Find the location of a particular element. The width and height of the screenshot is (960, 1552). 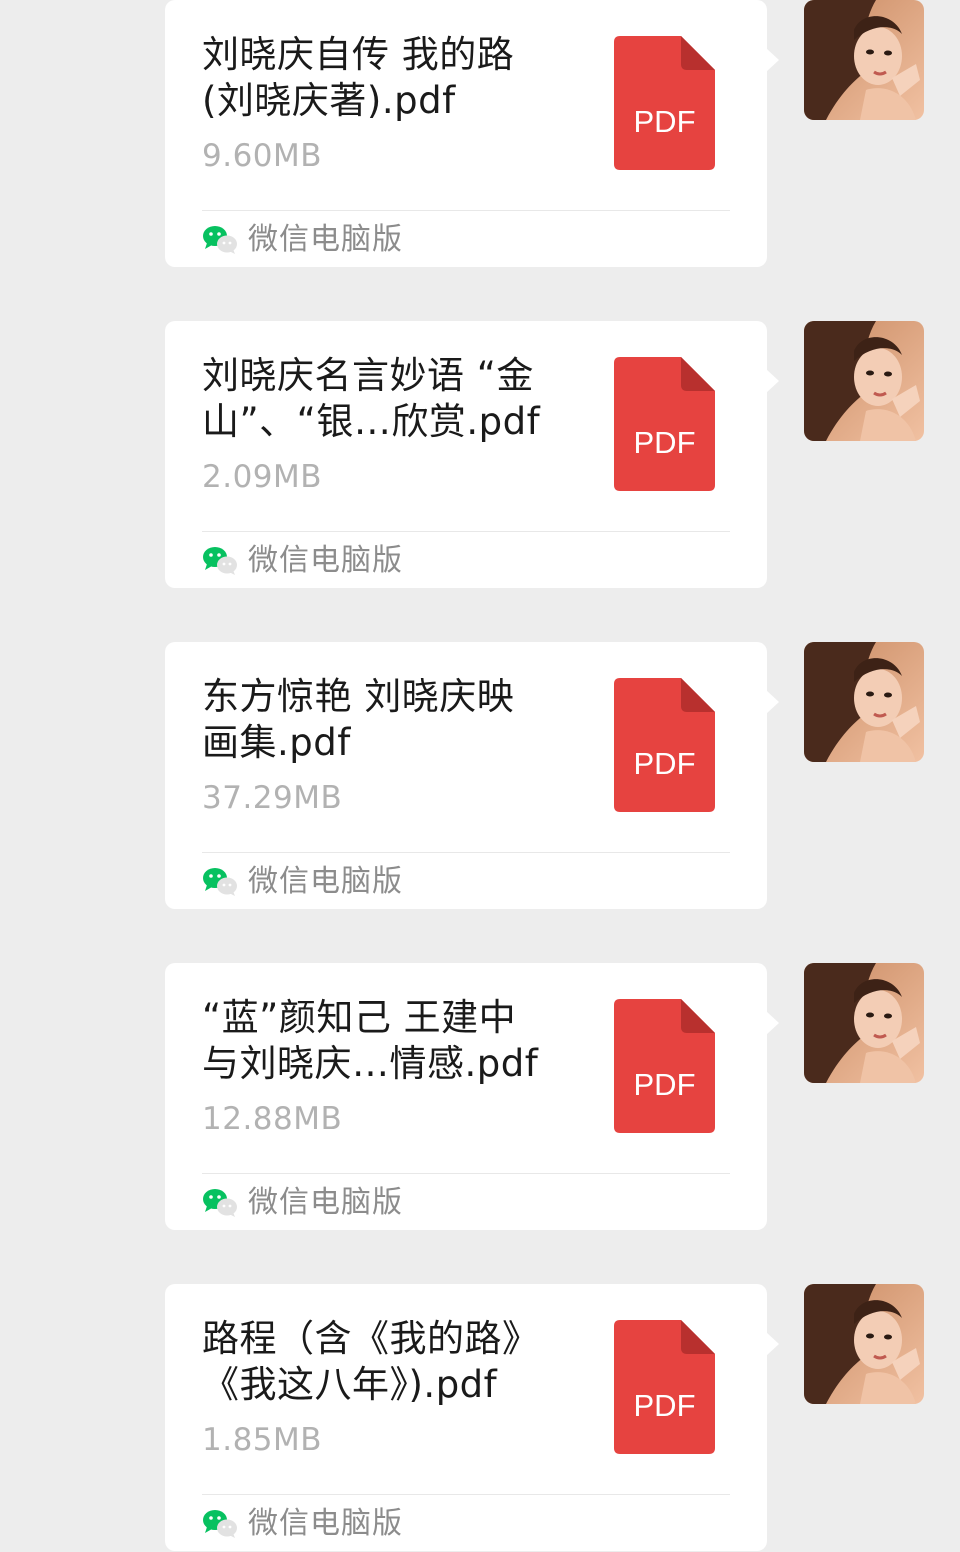

file-name: 路程（含《我的路》 《我这八年》).pdf is located at coordinates (371, 1361).